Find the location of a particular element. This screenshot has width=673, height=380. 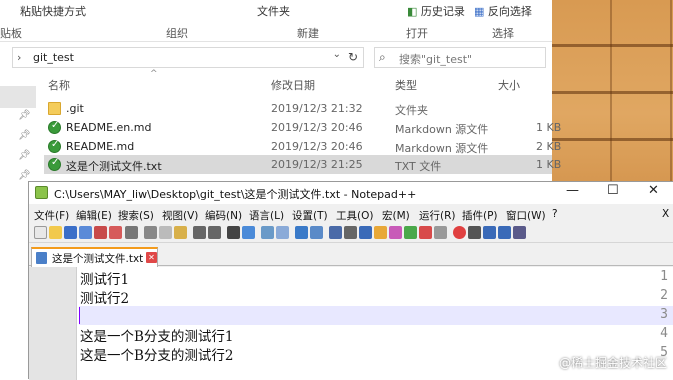

function-list-icon is located at coordinates (410, 232).